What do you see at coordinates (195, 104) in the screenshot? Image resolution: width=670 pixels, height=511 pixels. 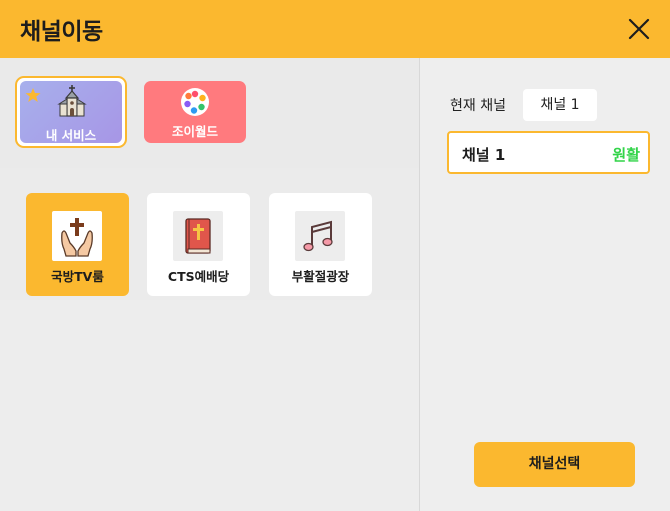 I see `joyworld-logo-icon` at bounding box center [195, 104].